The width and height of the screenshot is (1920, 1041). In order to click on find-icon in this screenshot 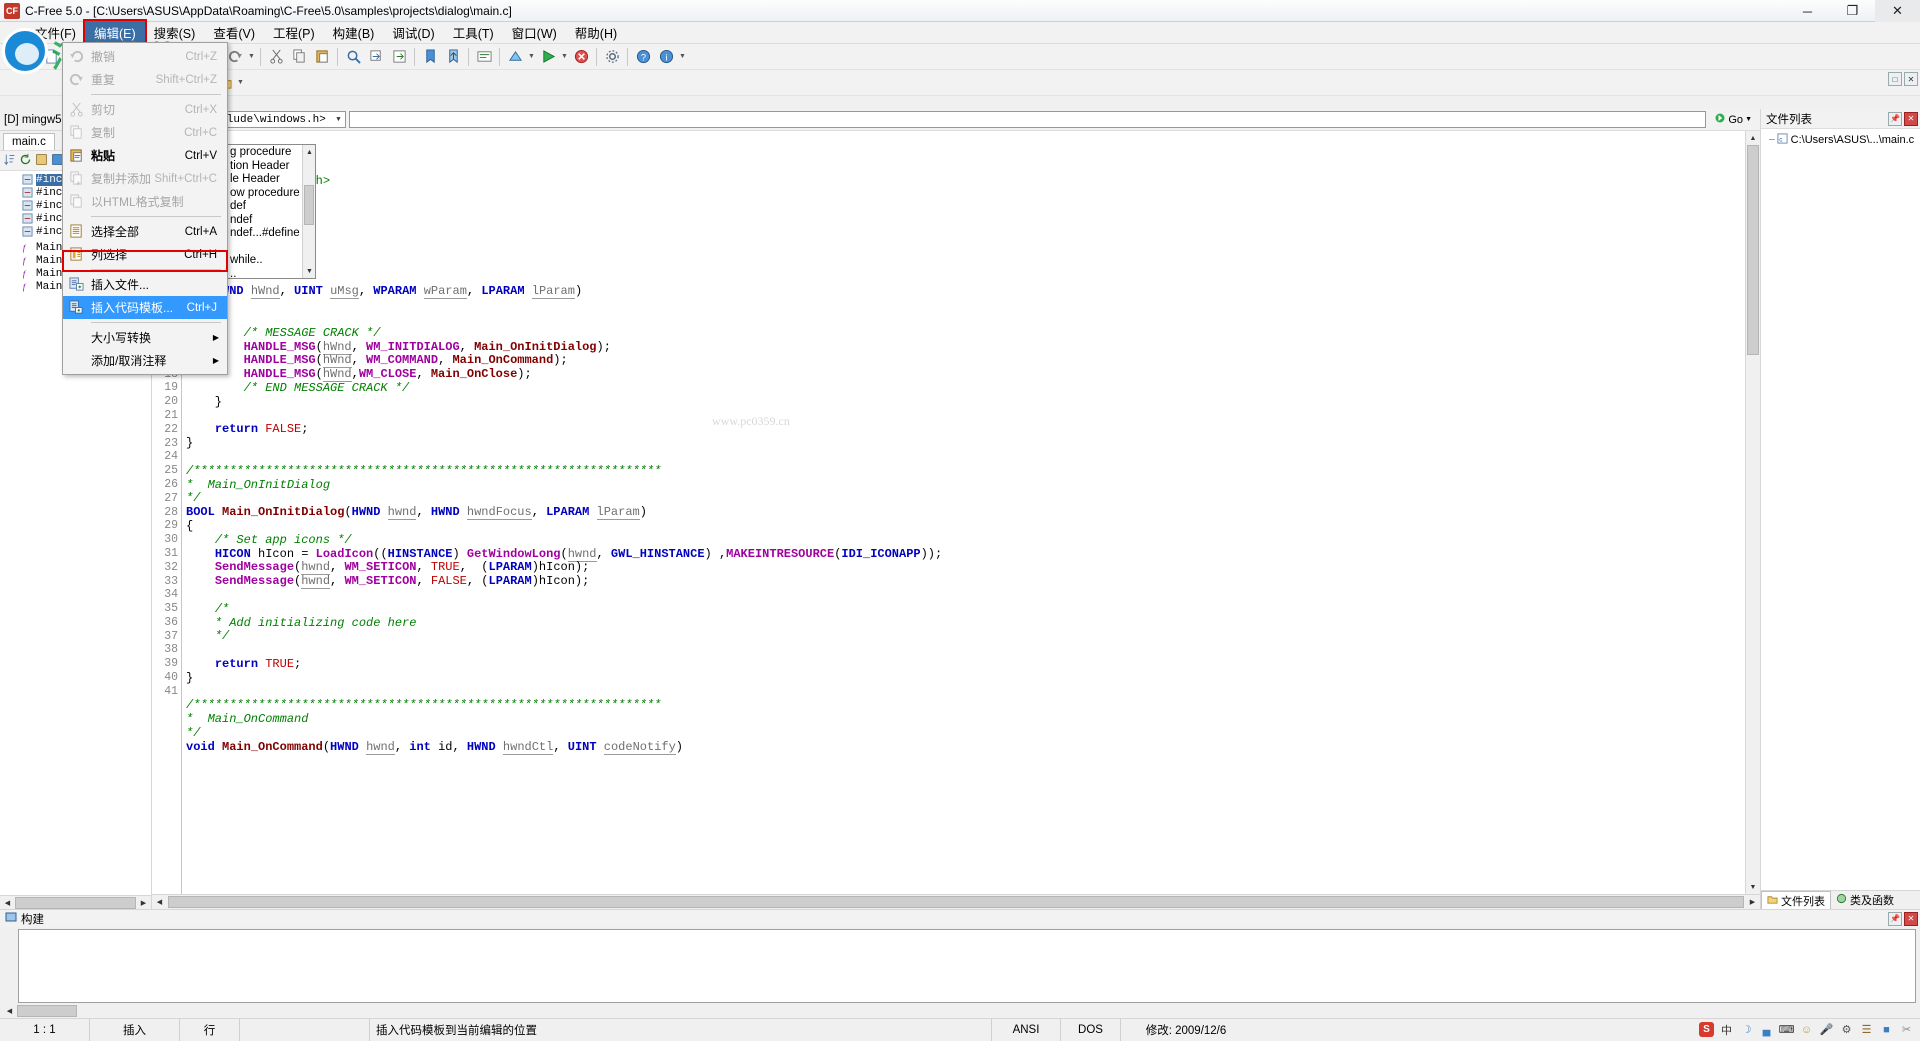, I will do `click(353, 57)`.